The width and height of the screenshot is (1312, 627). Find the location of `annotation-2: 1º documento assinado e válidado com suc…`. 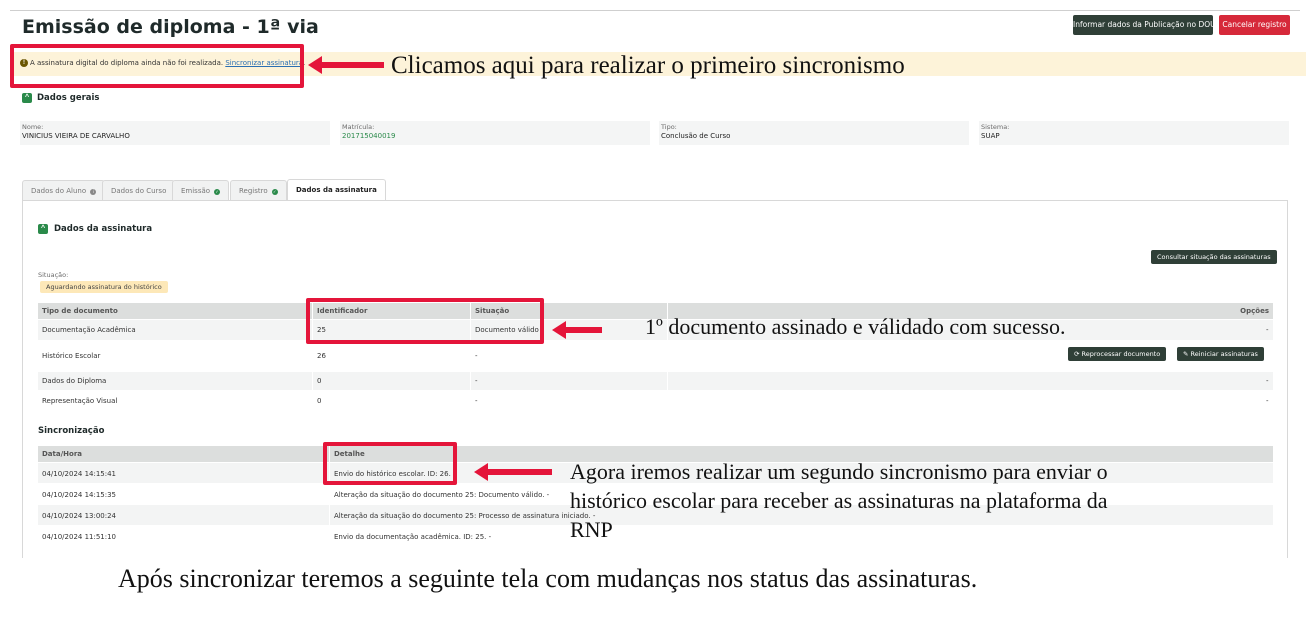

annotation-2: 1º documento assinado e válidado com suc… is located at coordinates (855, 326).